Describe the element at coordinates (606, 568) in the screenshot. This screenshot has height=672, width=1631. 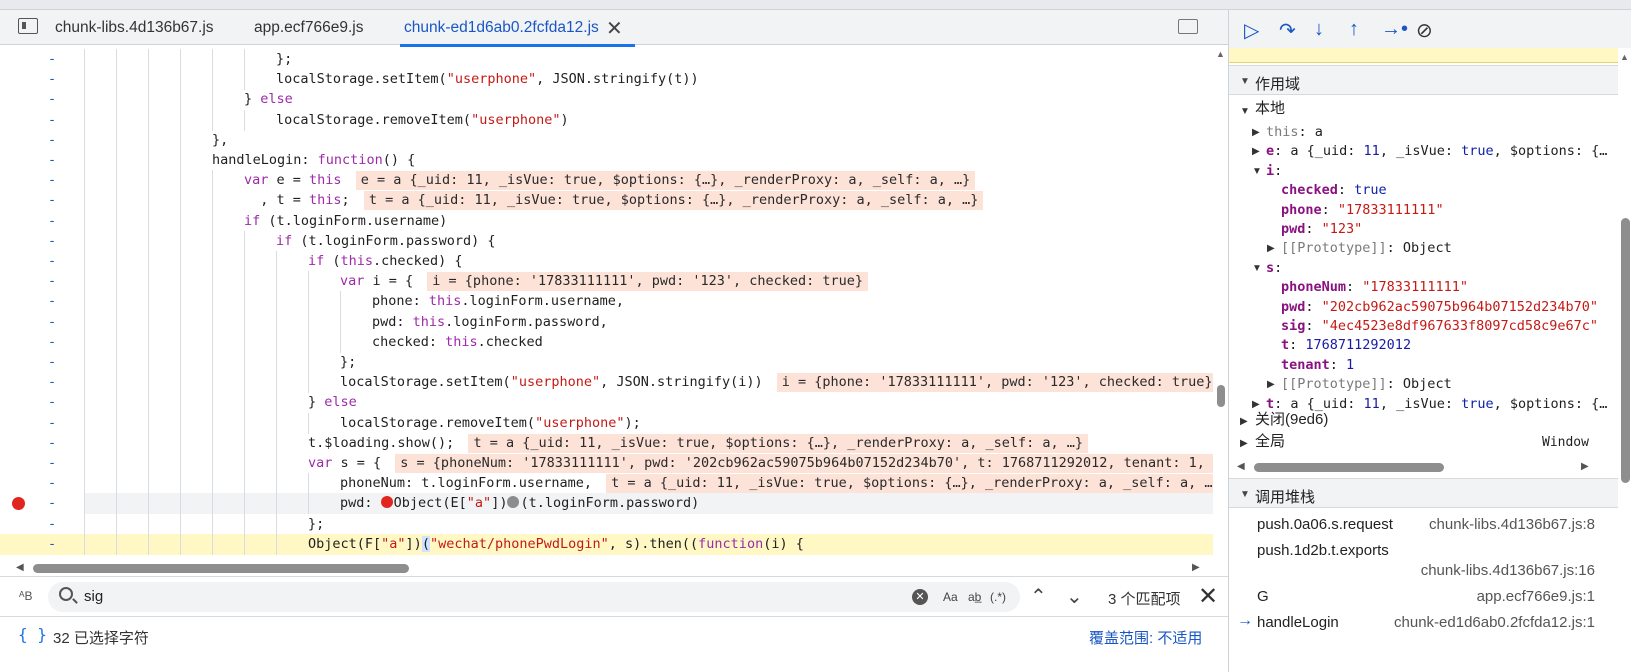
I see `editor-horizontal-scrollbar: ◀ ▶` at that location.